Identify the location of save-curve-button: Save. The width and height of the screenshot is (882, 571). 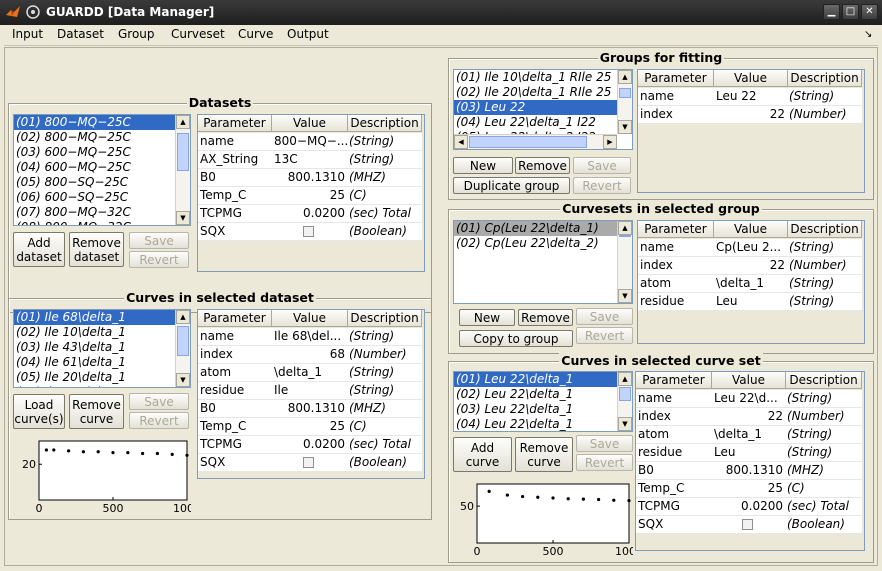
(159, 401).